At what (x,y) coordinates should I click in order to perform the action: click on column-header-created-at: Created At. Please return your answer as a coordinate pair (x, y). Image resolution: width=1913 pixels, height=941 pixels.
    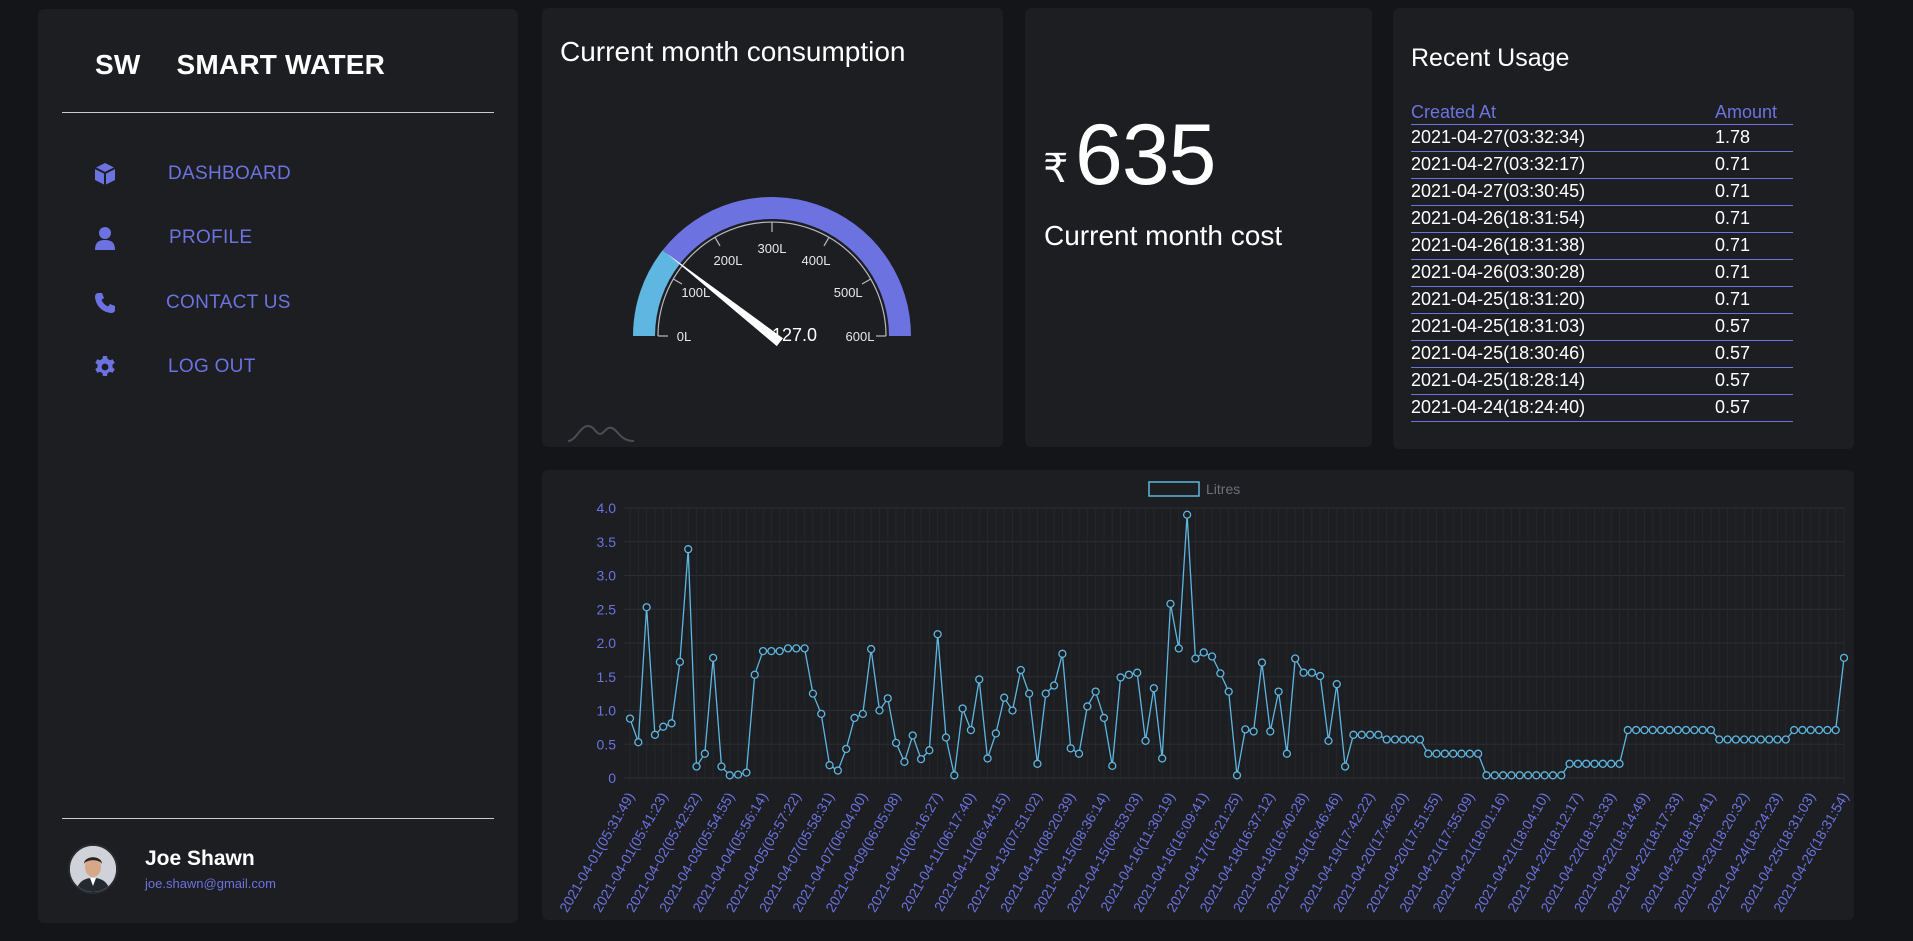
    Looking at the image, I should click on (1563, 110).